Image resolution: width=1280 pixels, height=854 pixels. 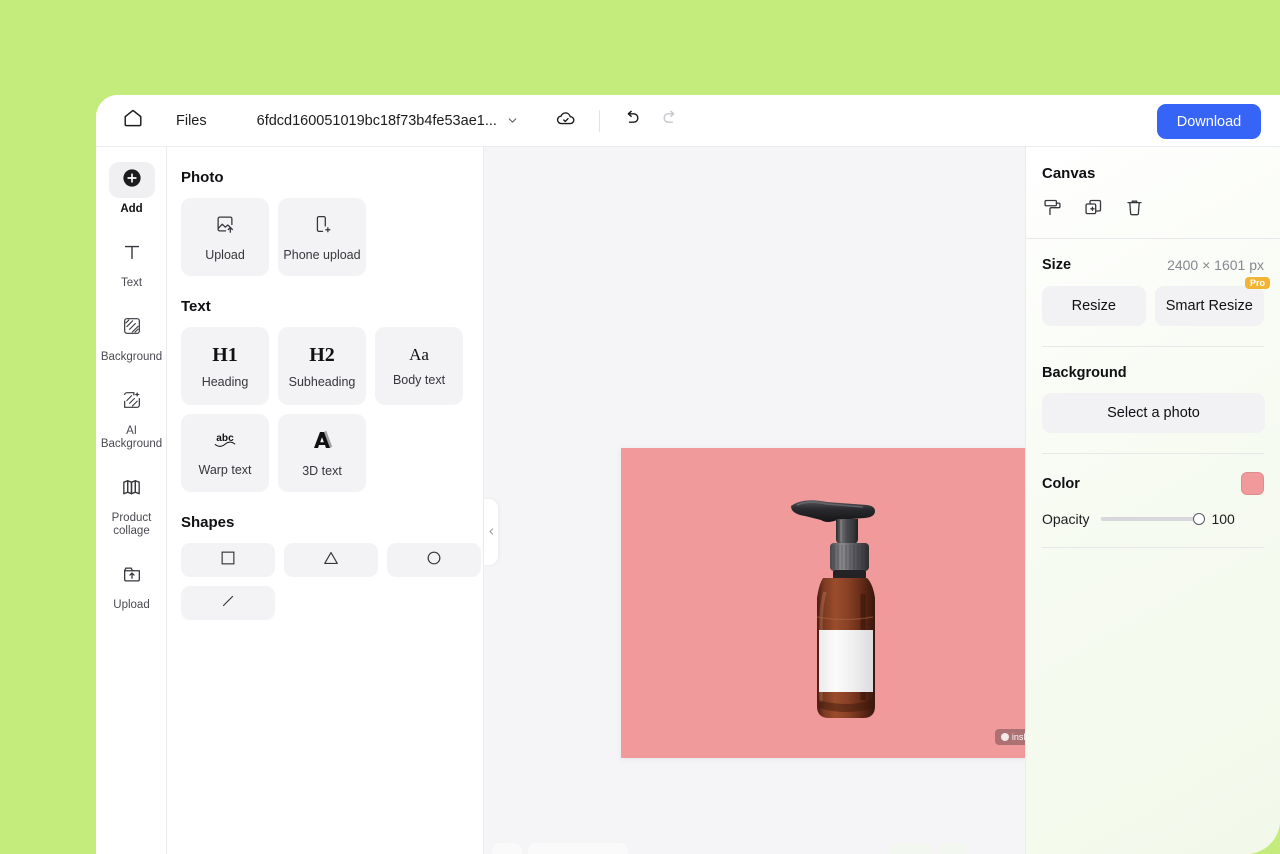 What do you see at coordinates (202, 177) in the screenshot?
I see `photo-section-title: Photo` at bounding box center [202, 177].